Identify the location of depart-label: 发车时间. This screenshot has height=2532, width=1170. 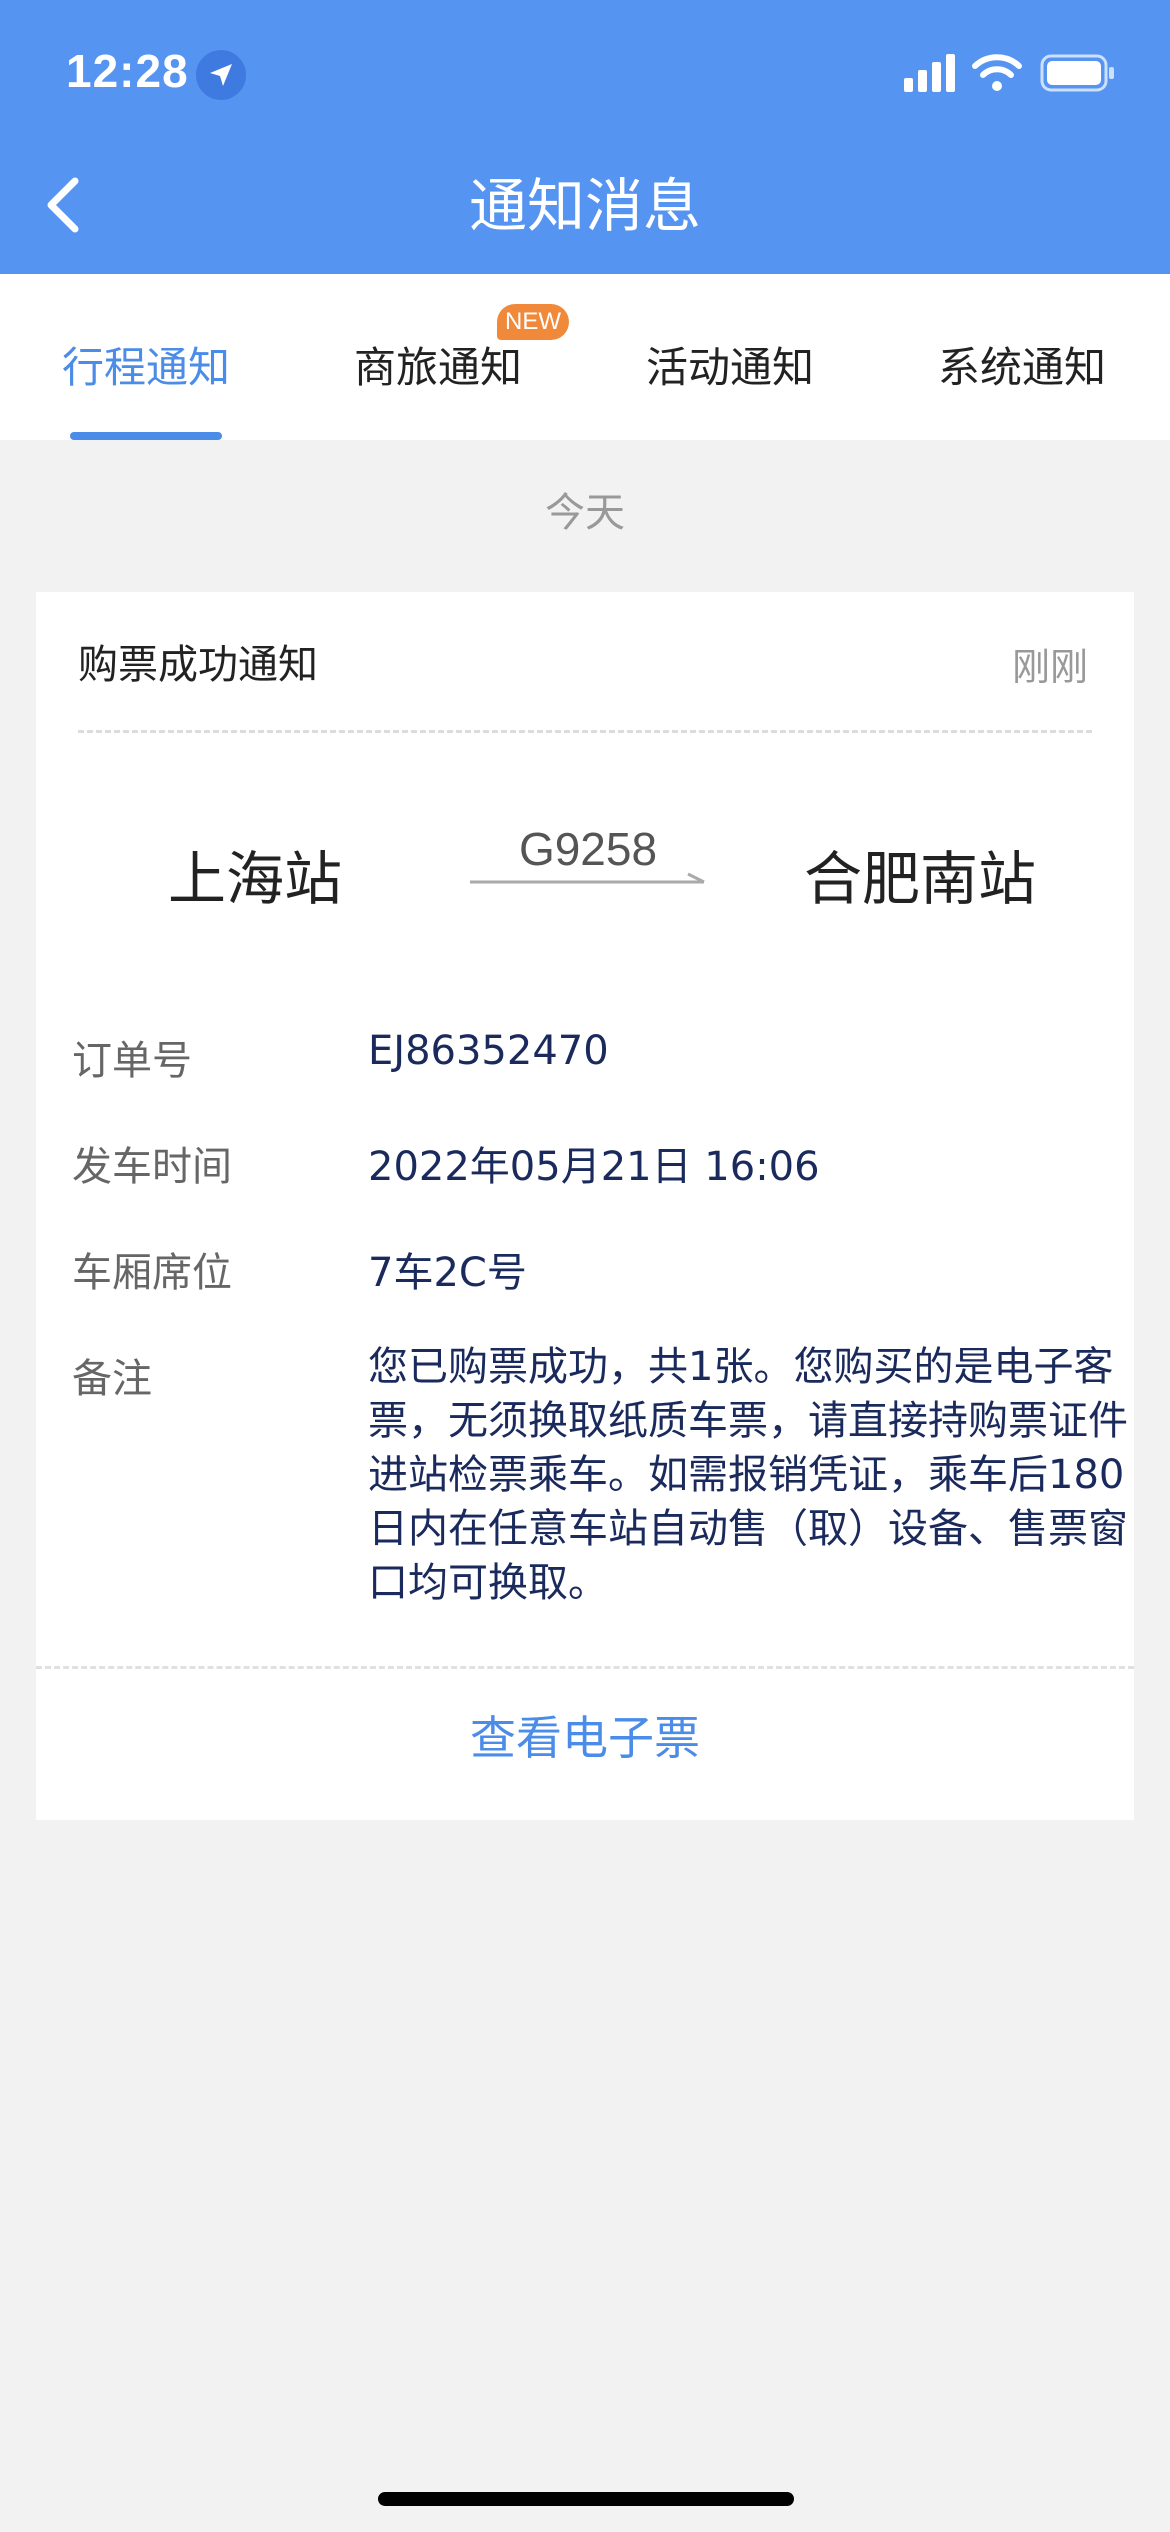
(152, 1167).